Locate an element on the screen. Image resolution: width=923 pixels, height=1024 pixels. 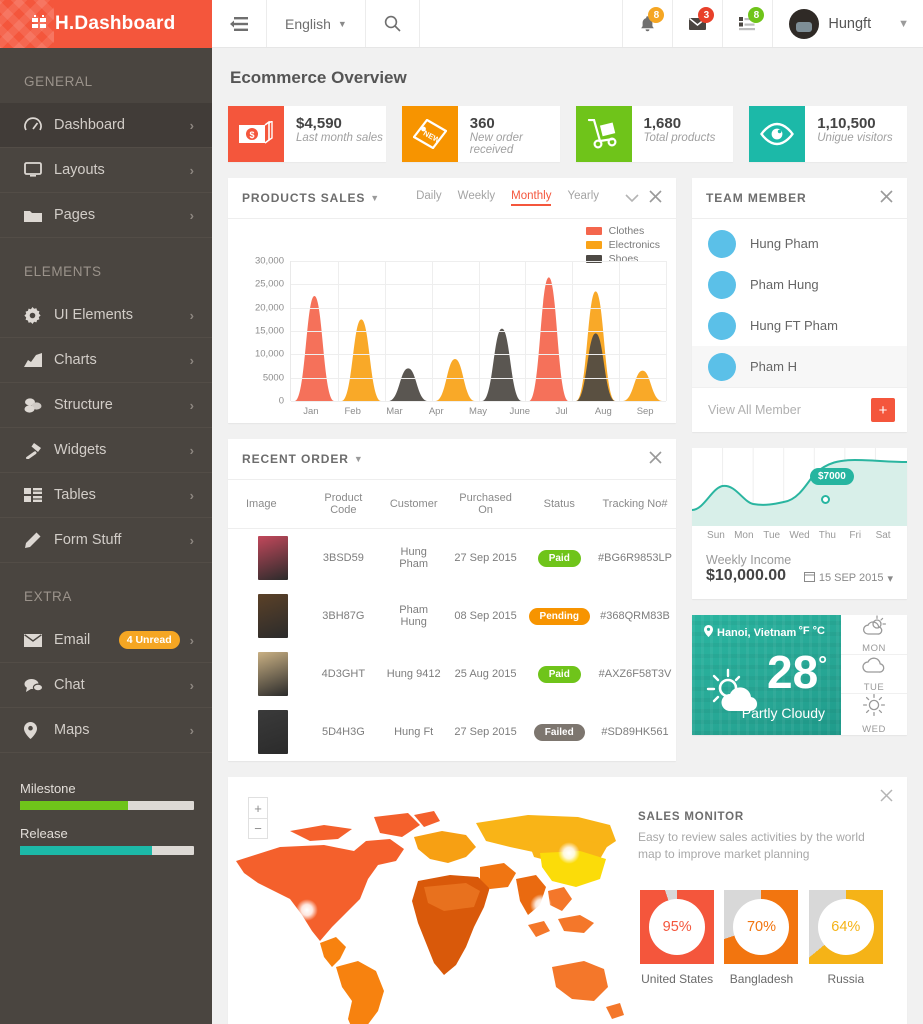
sidebar-item-dashboard: Dashboard › is located at coordinates (106, 125).